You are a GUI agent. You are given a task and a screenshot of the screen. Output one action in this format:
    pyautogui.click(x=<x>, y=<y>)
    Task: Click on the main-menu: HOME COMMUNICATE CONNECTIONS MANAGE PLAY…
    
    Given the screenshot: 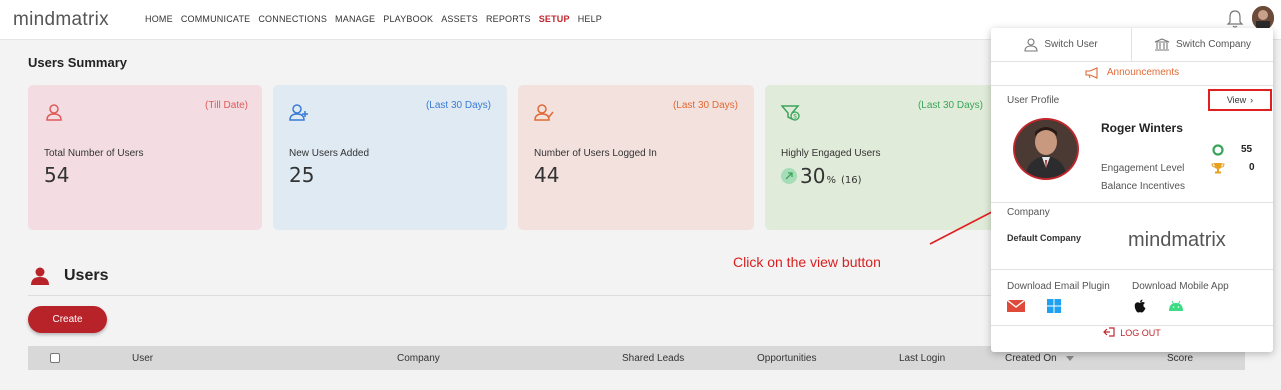 What is the action you would take?
    pyautogui.click(x=377, y=19)
    